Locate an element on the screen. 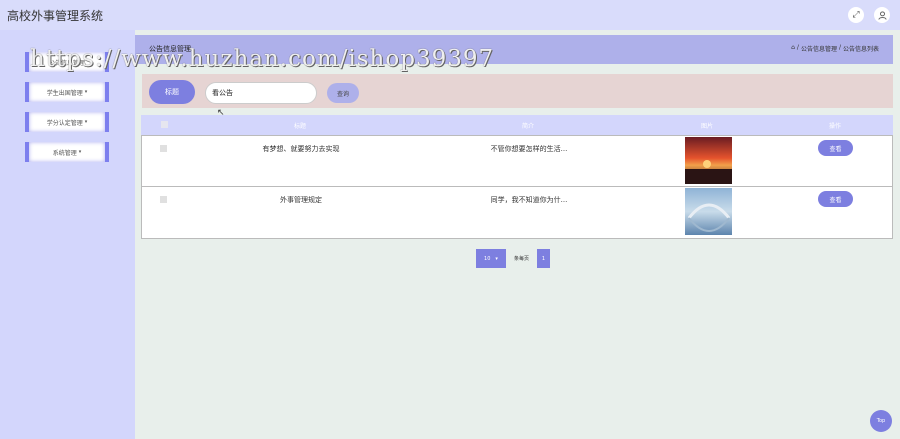  row-image-sunset is located at coordinates (708, 160).